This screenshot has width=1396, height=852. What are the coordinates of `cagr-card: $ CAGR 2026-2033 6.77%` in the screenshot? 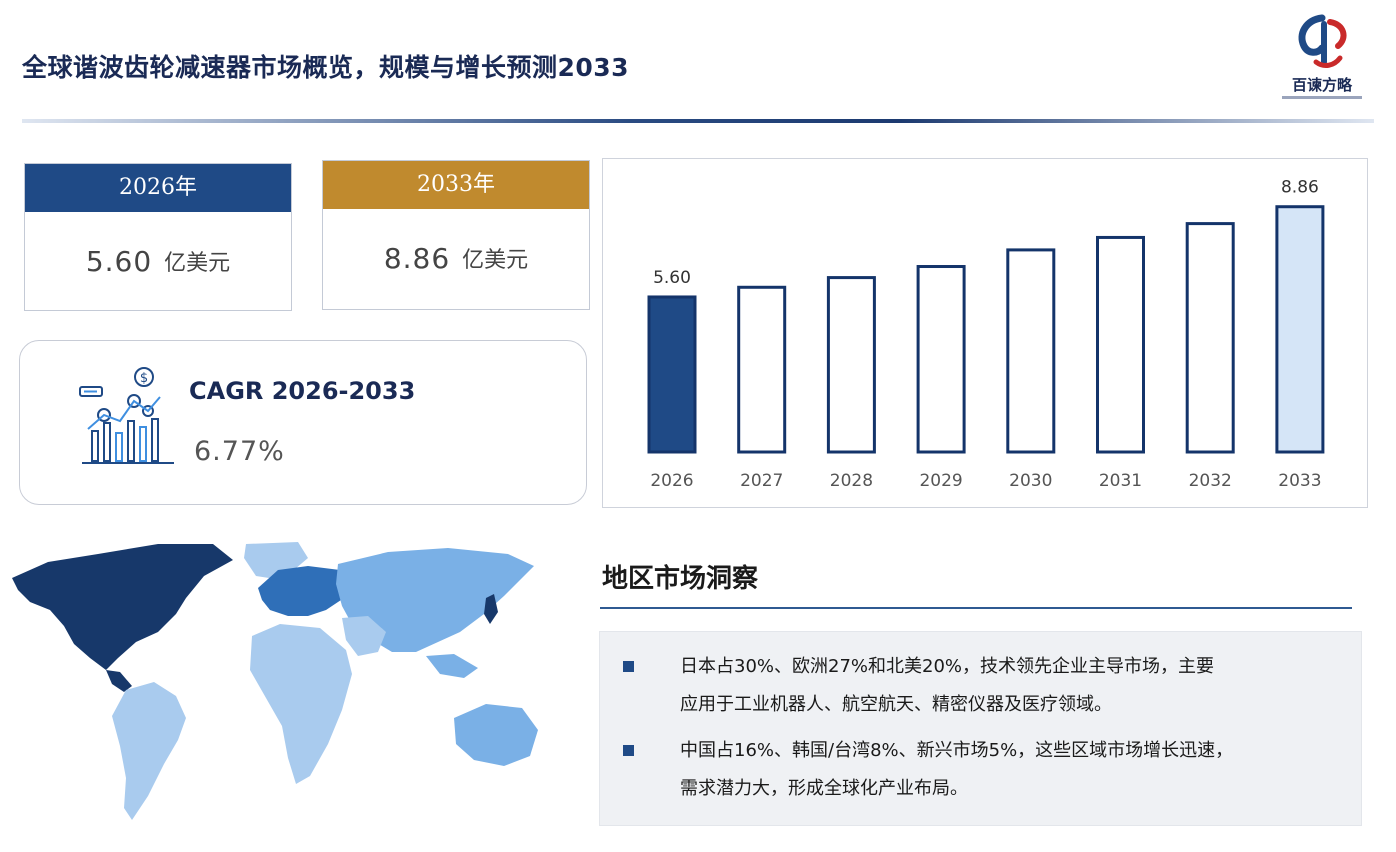 It's located at (303, 422).